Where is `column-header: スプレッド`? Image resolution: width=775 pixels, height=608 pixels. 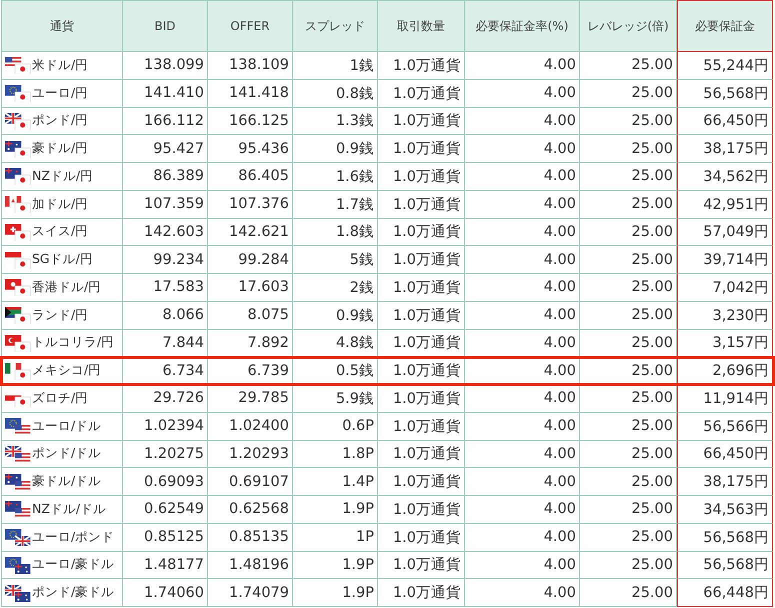 column-header: スプレッド is located at coordinates (335, 26).